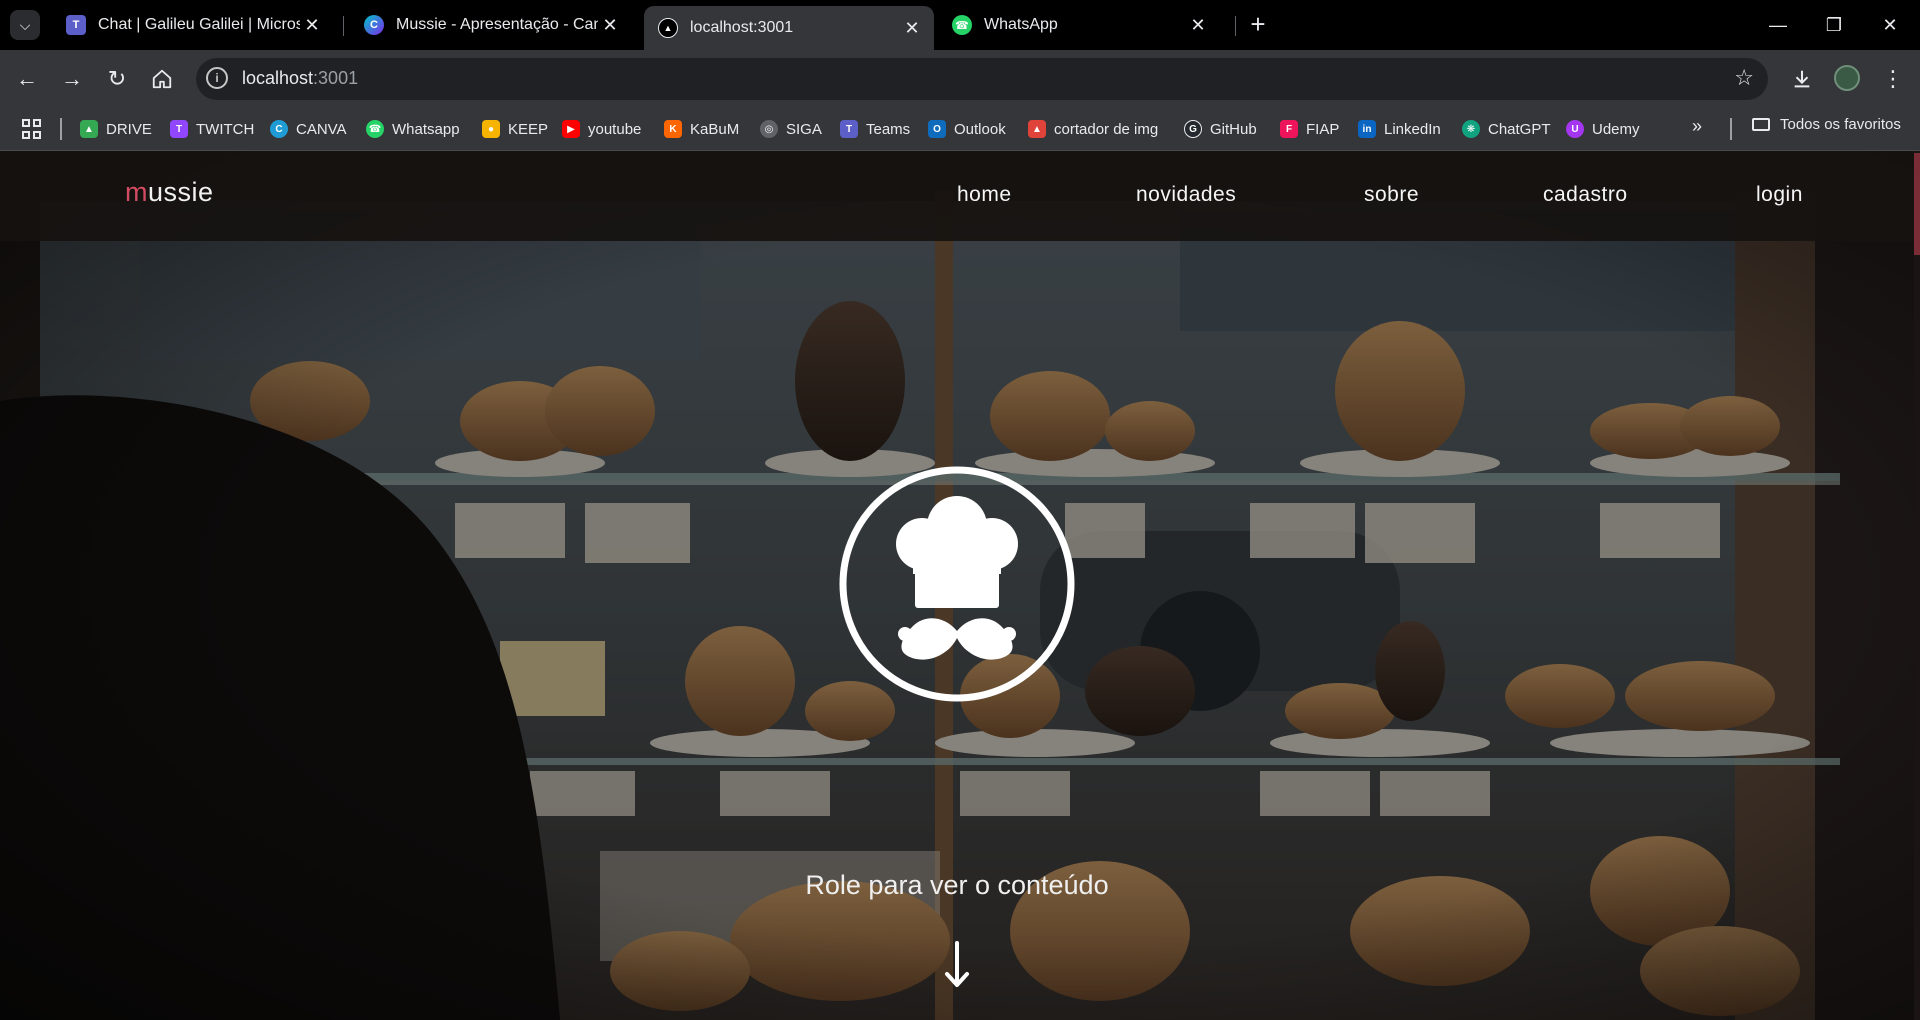 Image resolution: width=1920 pixels, height=1020 pixels. What do you see at coordinates (212, 129) in the screenshot?
I see `bookmark-twitch: T TWITCH` at bounding box center [212, 129].